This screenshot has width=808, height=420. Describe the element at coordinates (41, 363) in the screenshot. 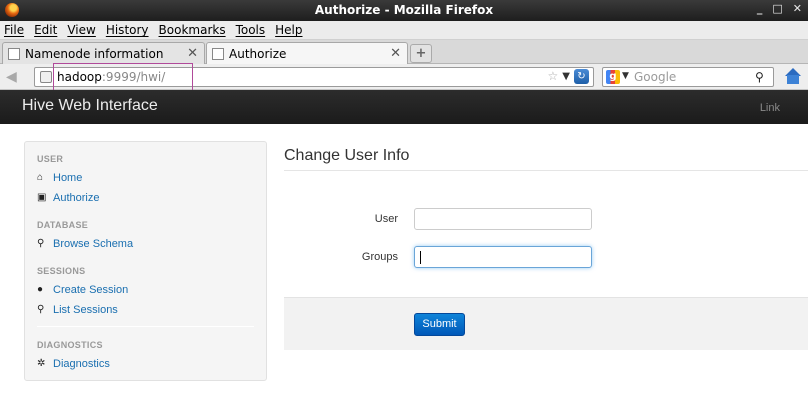

I see `gear-icon: ✲` at that location.